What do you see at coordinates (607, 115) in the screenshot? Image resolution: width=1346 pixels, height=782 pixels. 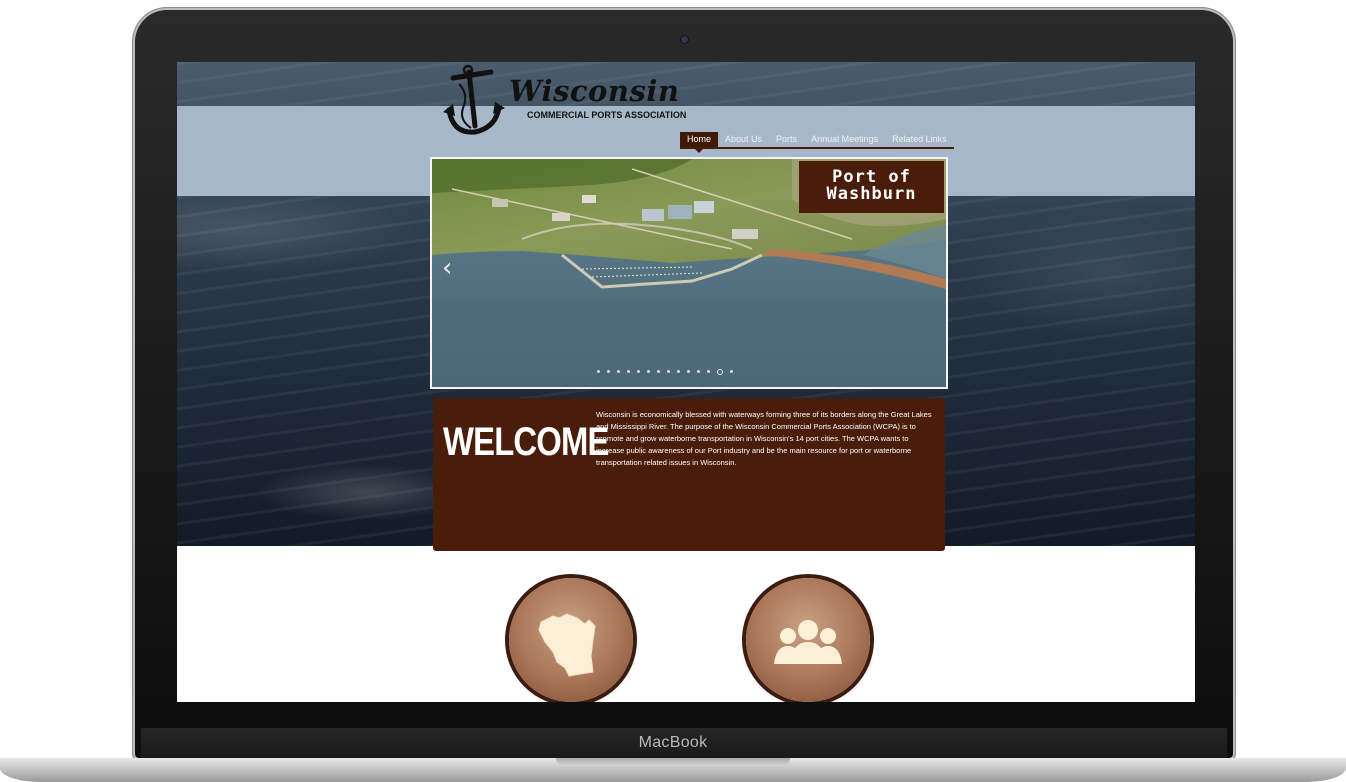 I see `site-subtitle: COMMERCIAL PORTS ASSOCIATION` at bounding box center [607, 115].